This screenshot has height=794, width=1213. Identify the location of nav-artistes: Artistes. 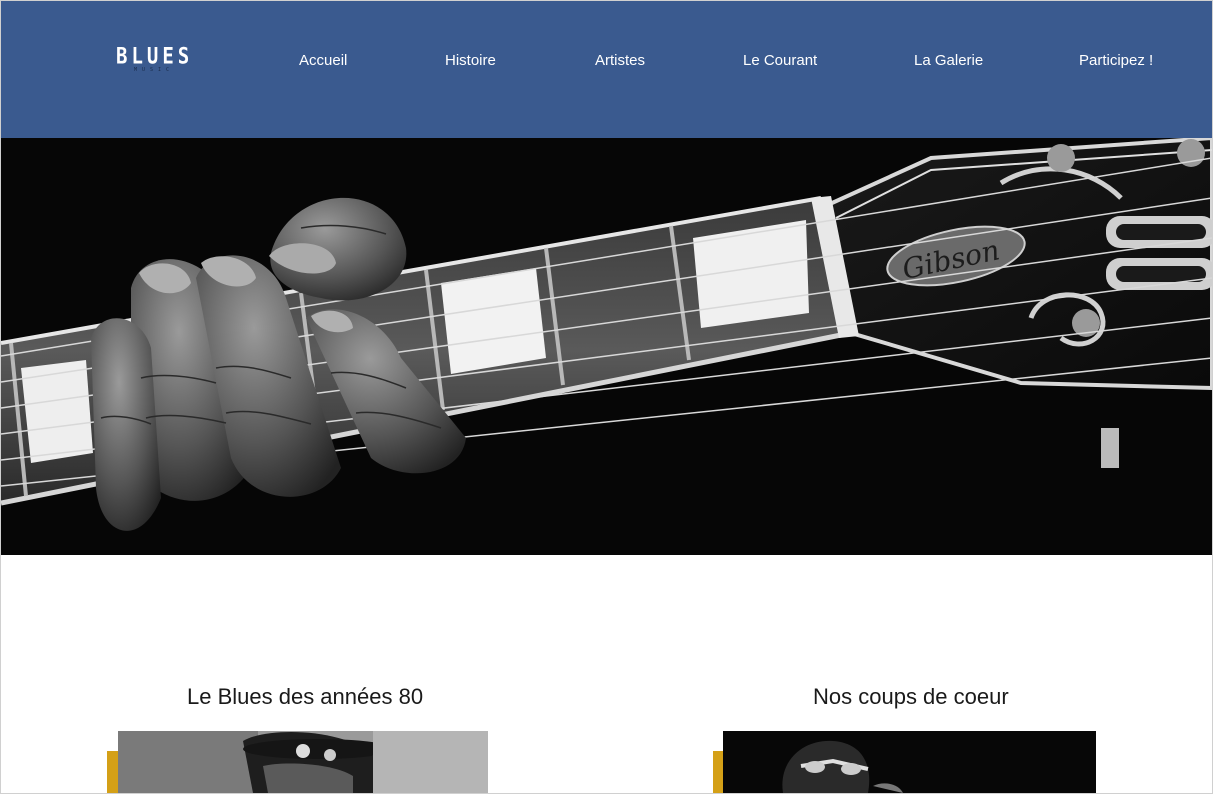
(620, 61).